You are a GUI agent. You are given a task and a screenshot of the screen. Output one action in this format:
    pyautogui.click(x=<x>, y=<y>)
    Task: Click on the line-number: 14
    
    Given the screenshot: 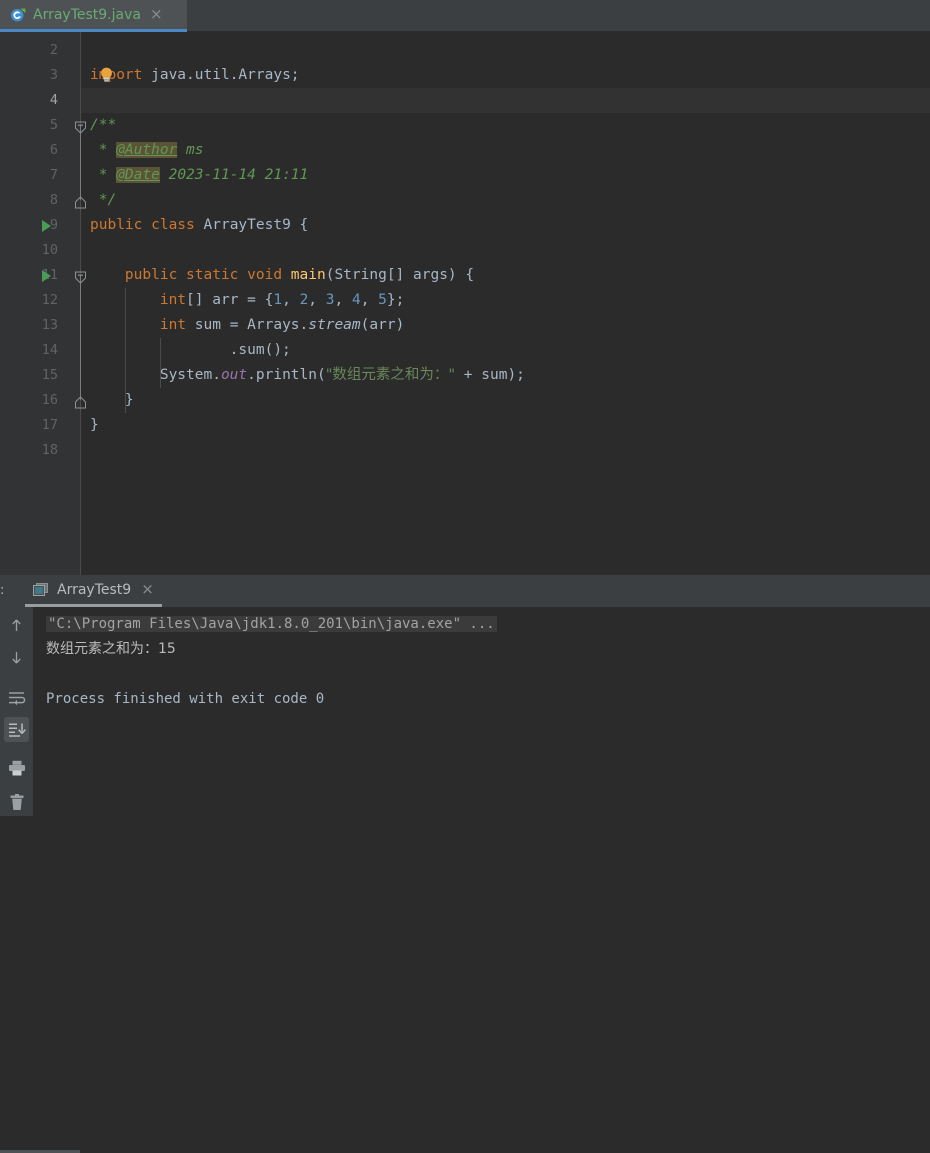 What is the action you would take?
    pyautogui.click(x=49, y=350)
    